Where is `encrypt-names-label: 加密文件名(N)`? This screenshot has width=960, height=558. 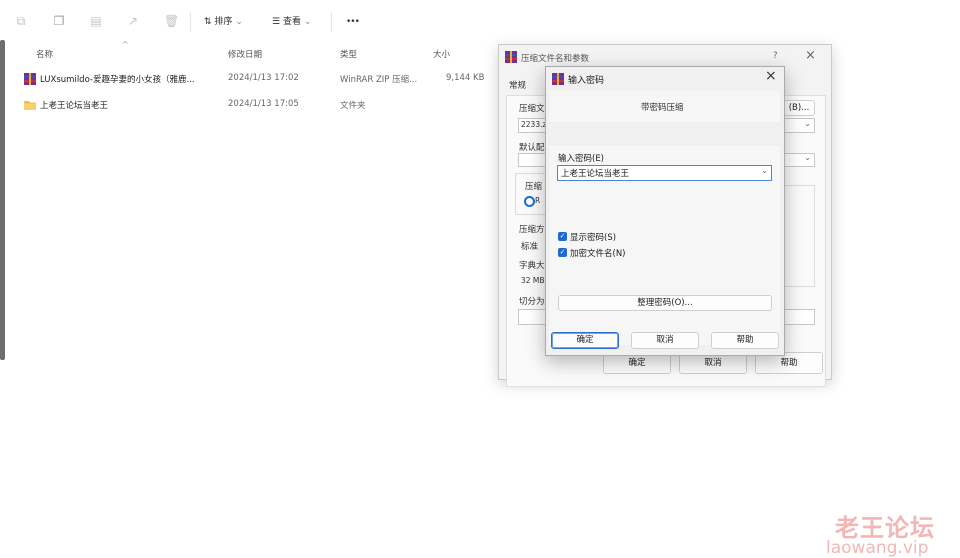 encrypt-names-label: 加密文件名(N) is located at coordinates (598, 254).